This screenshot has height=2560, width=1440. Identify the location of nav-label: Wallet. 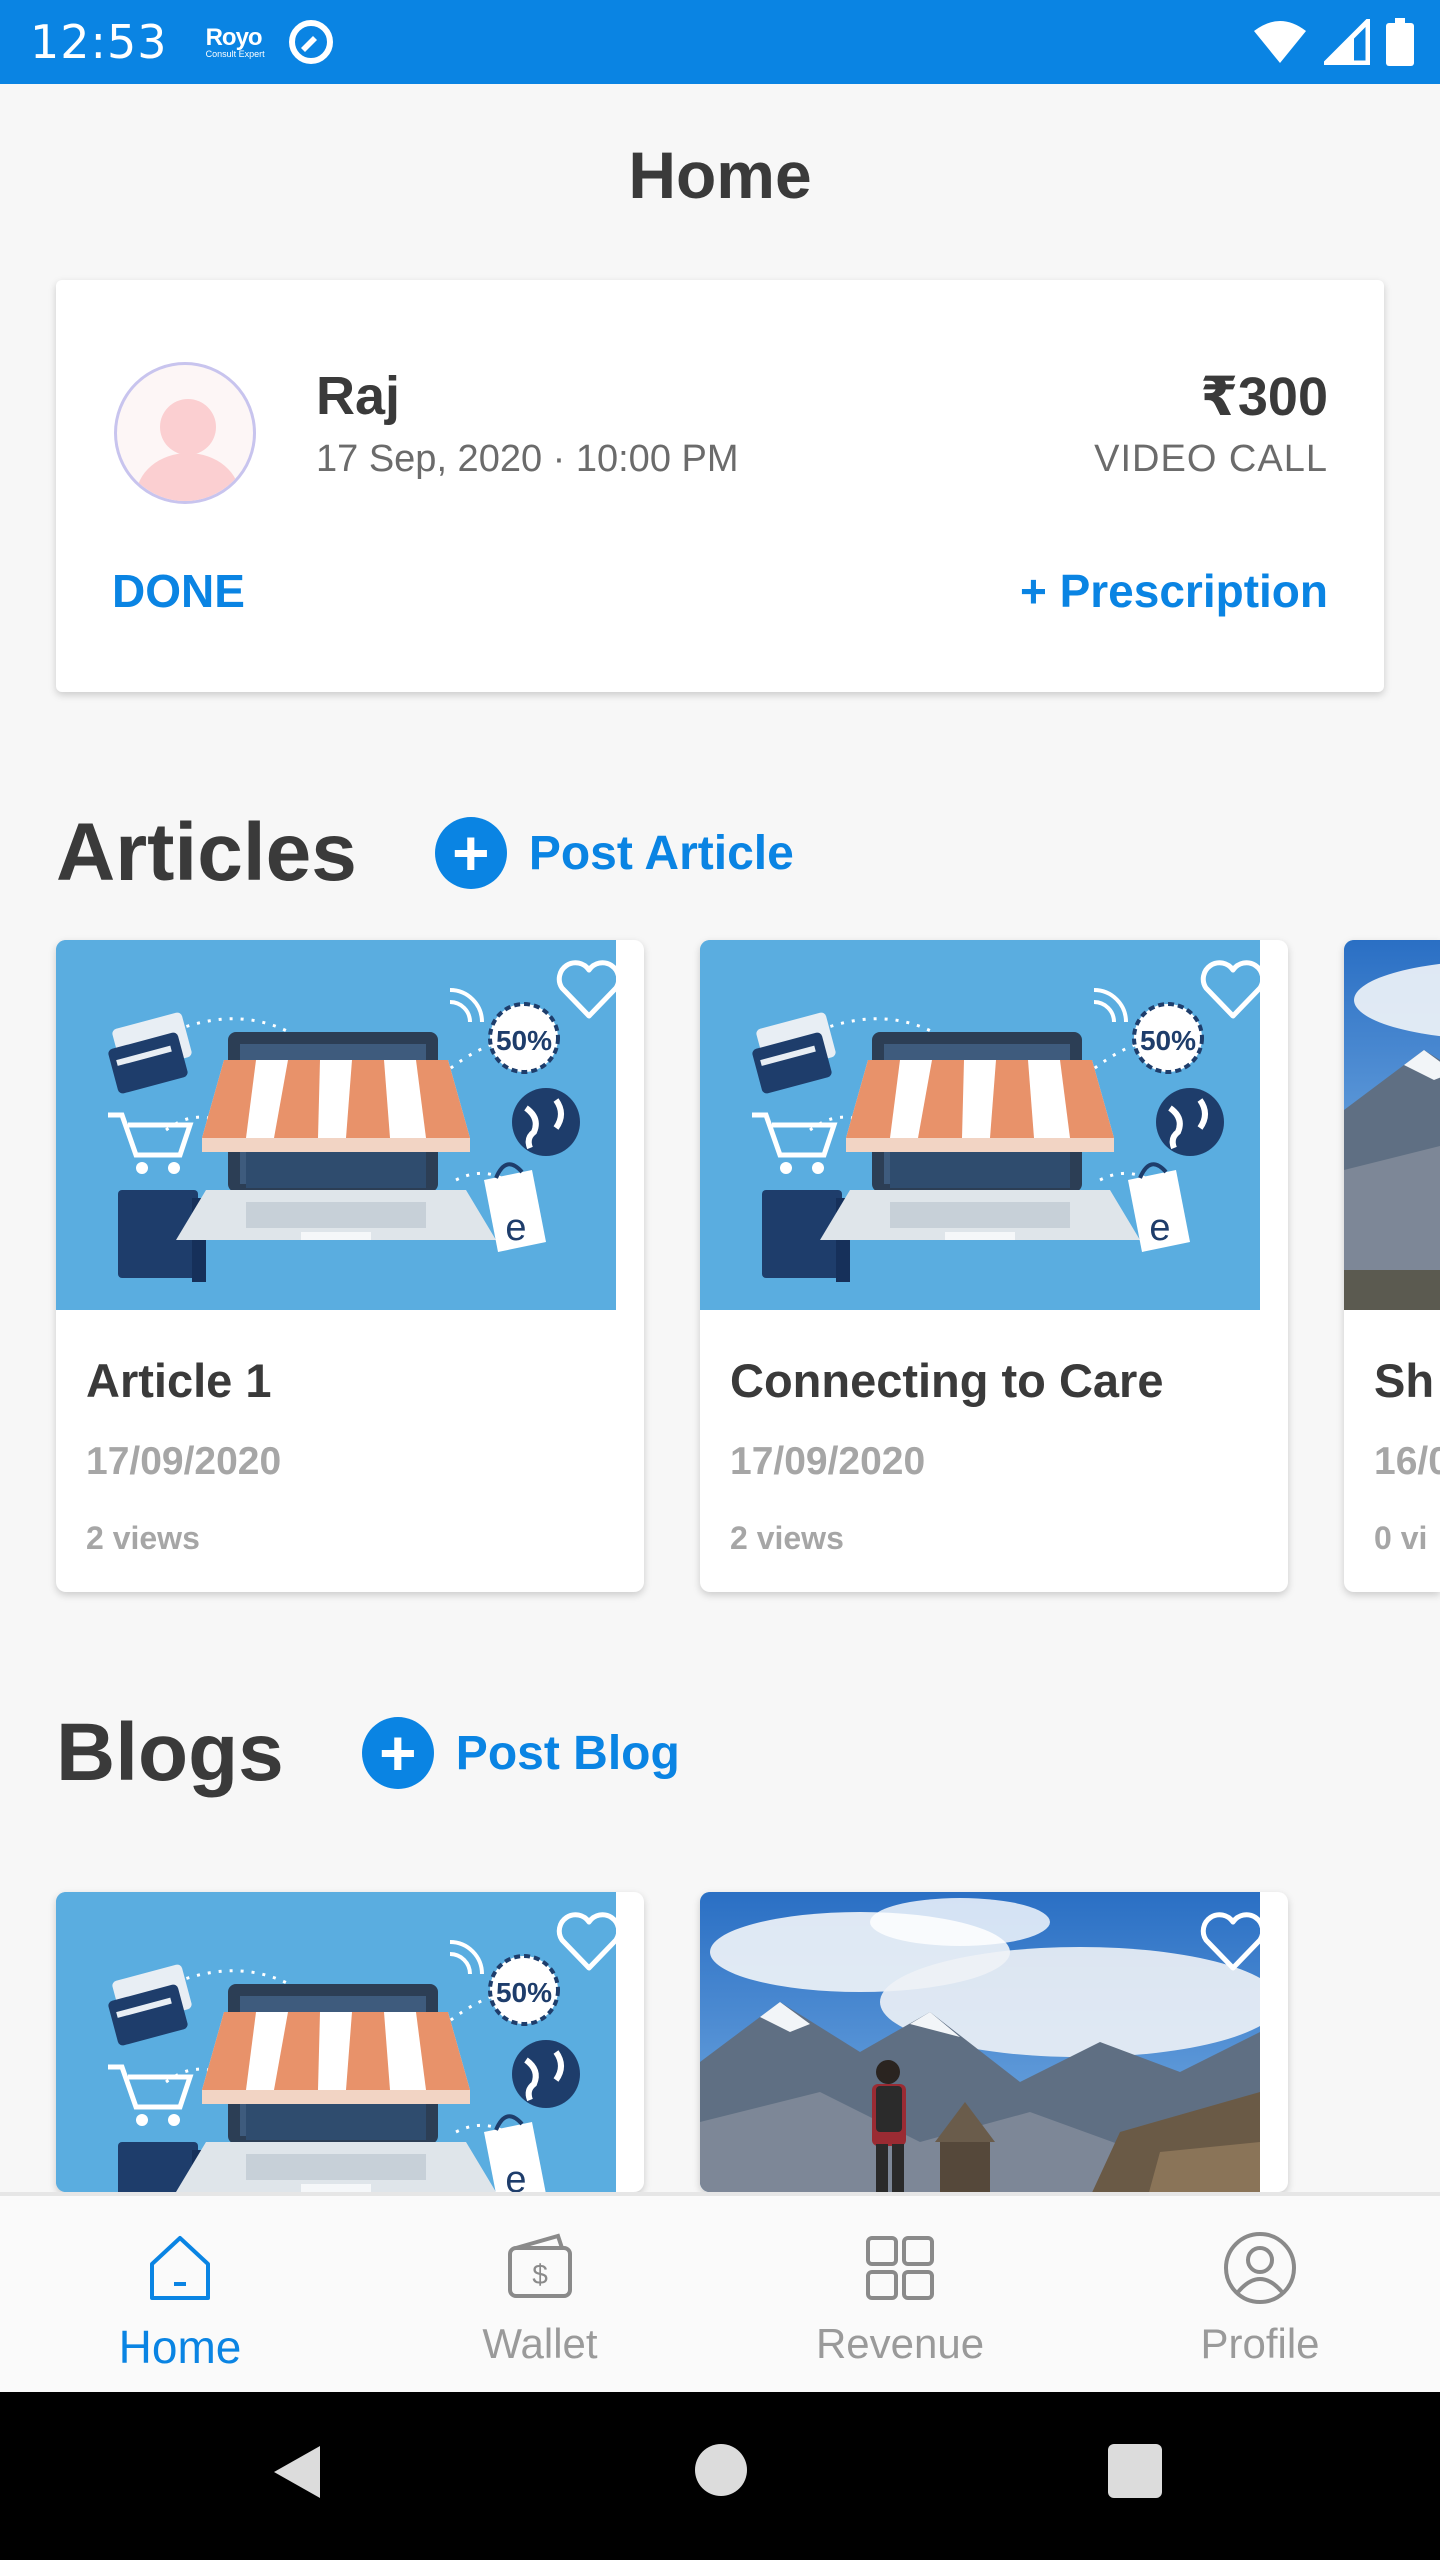
(540, 2343).